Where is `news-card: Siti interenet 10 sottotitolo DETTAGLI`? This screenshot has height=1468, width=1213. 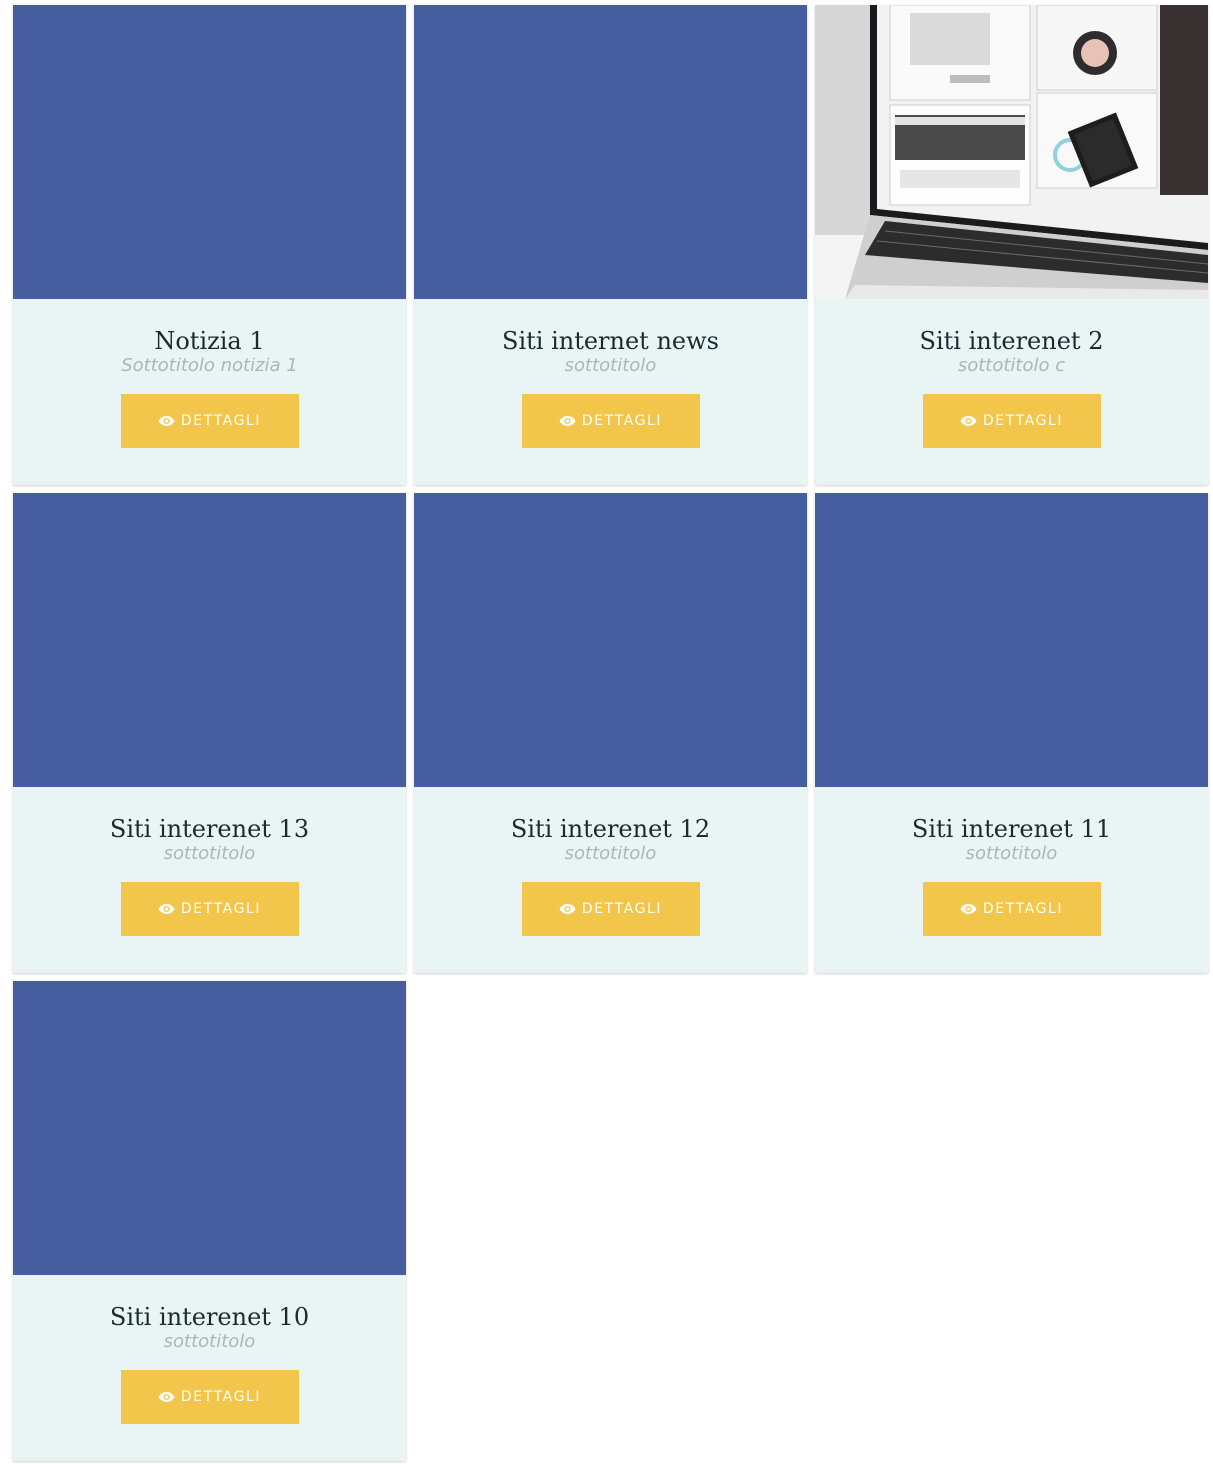 news-card: Siti interenet 10 sottotitolo DETTAGLI is located at coordinates (209, 1221).